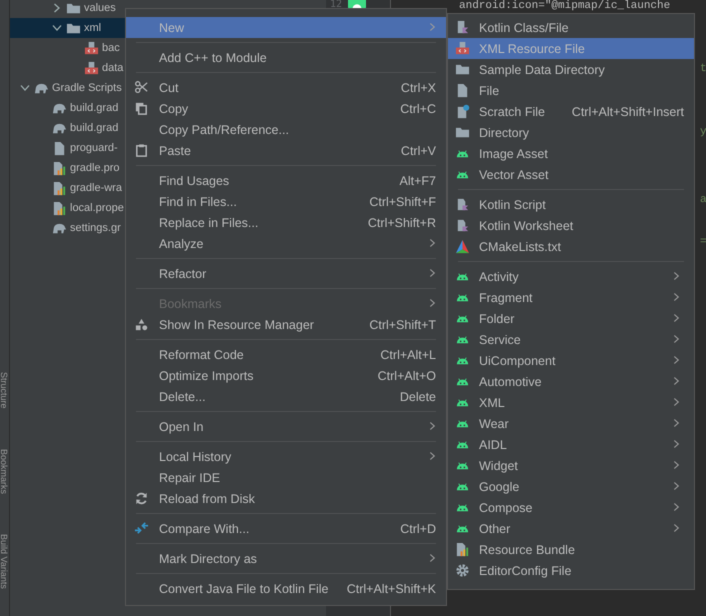 Image resolution: width=706 pixels, height=616 pixels. Describe the element at coordinates (703, 132) in the screenshot. I see `code-fragment: y` at that location.